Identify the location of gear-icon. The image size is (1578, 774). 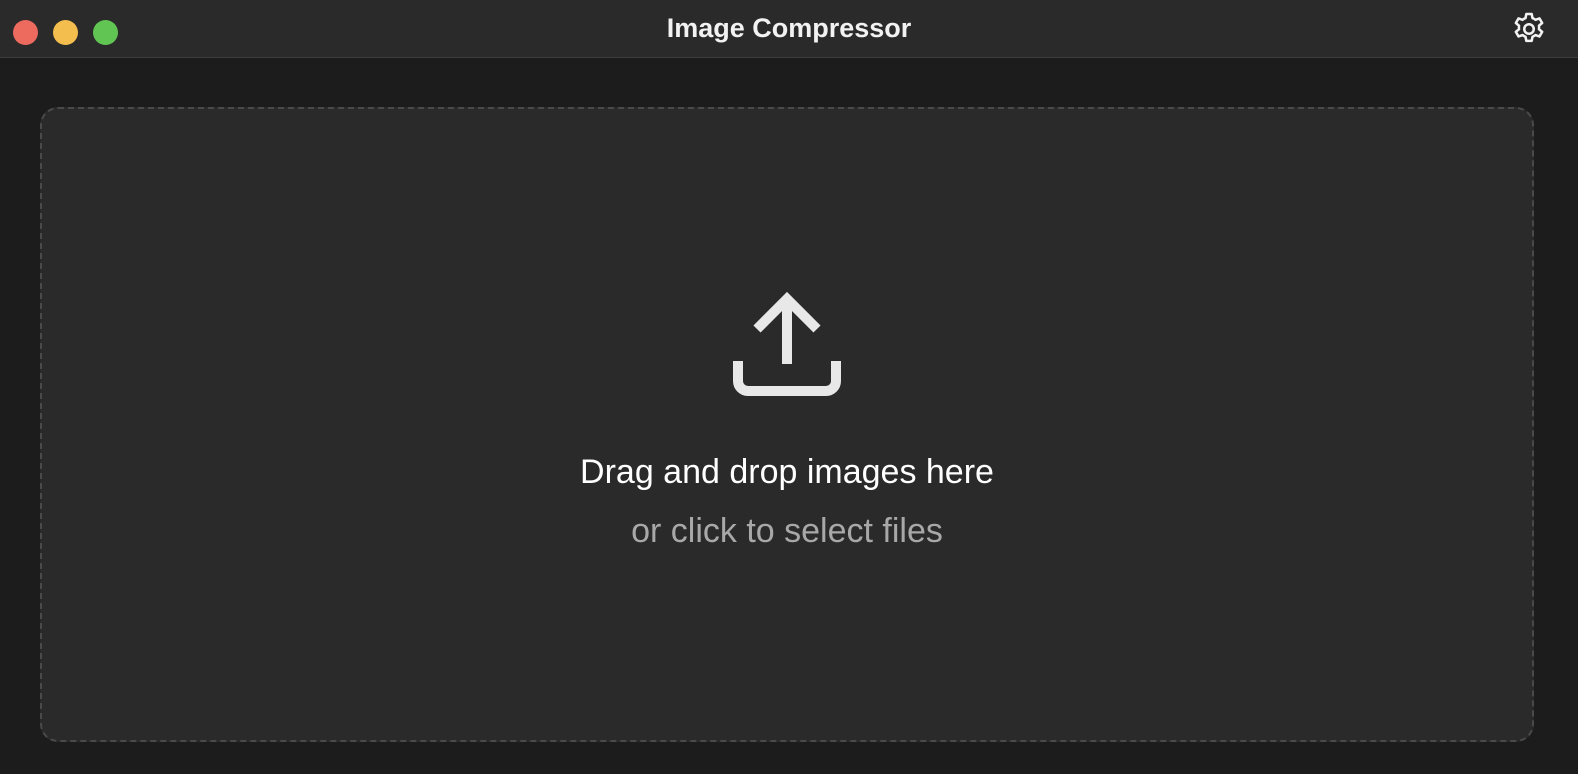
(1529, 27).